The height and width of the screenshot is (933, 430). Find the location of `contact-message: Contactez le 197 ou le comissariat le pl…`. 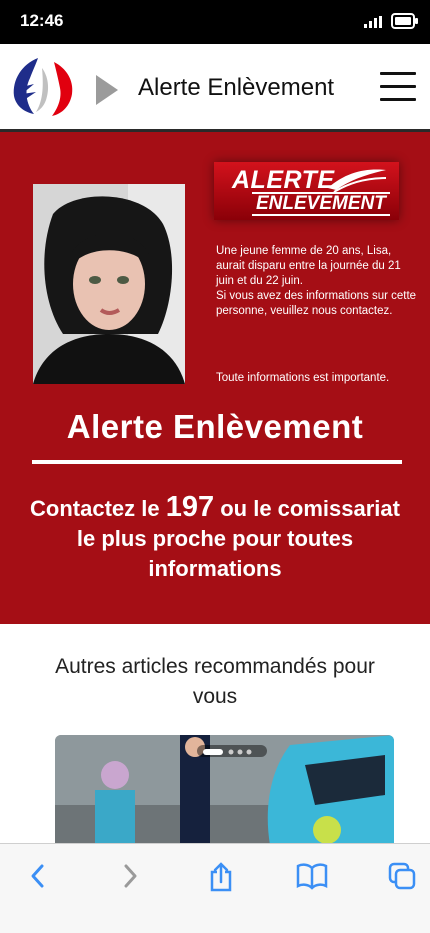

contact-message: Contactez le 197 ou le comissariat le pl… is located at coordinates (215, 538).